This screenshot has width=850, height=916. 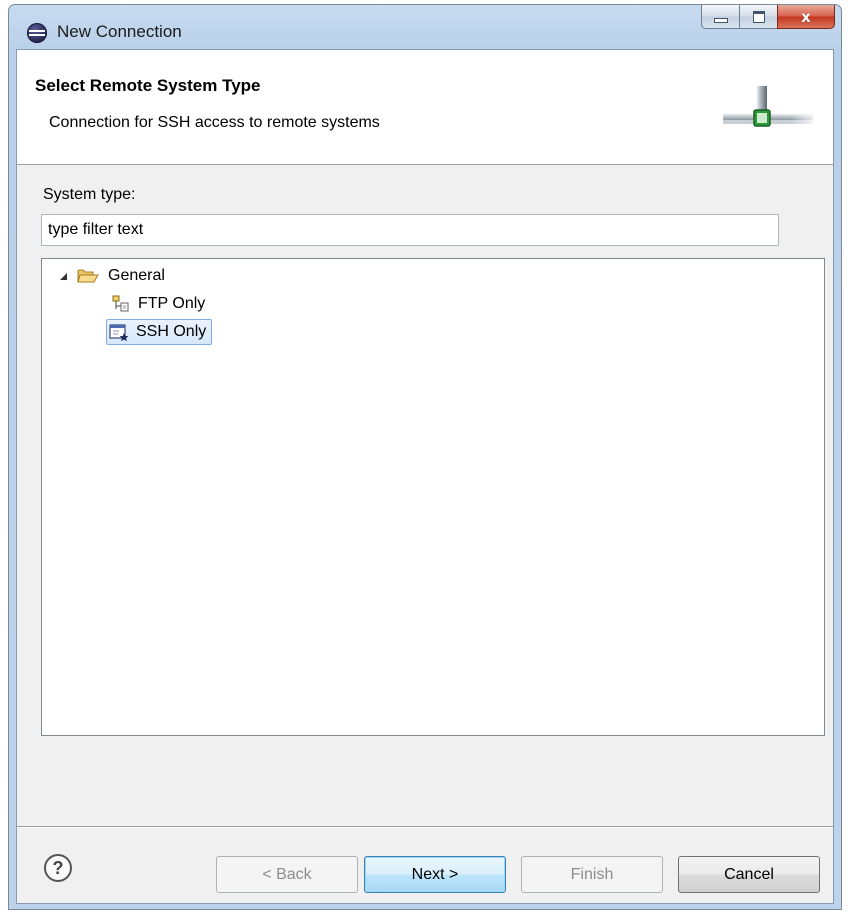 What do you see at coordinates (425, 27) in the screenshot?
I see `title-bar: New Connection x` at bounding box center [425, 27].